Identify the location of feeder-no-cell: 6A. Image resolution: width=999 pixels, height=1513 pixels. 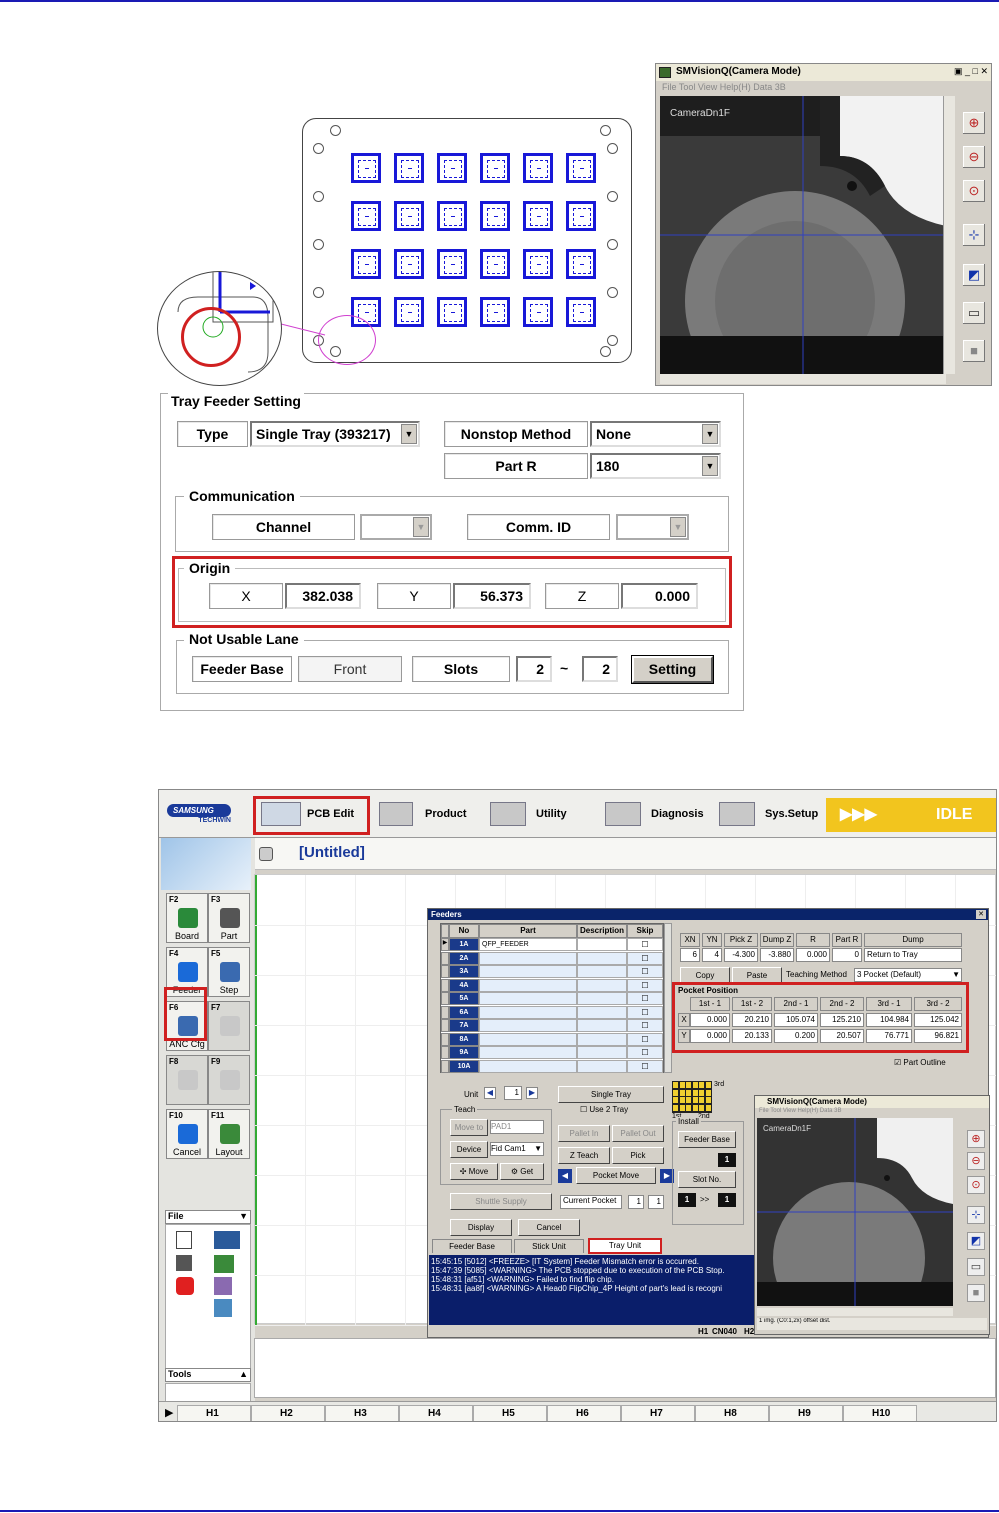
(464, 1012).